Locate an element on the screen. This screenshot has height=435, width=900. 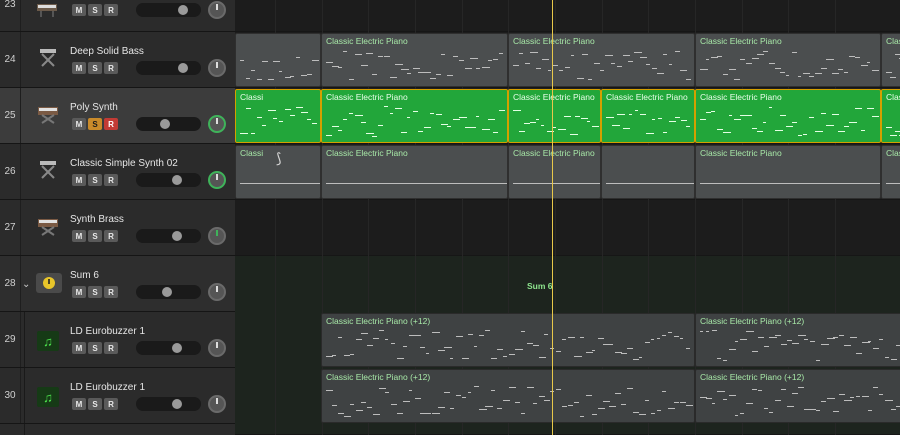
track-header-27: 27 Synth Brass M S R is located at coordinates (117, 228).